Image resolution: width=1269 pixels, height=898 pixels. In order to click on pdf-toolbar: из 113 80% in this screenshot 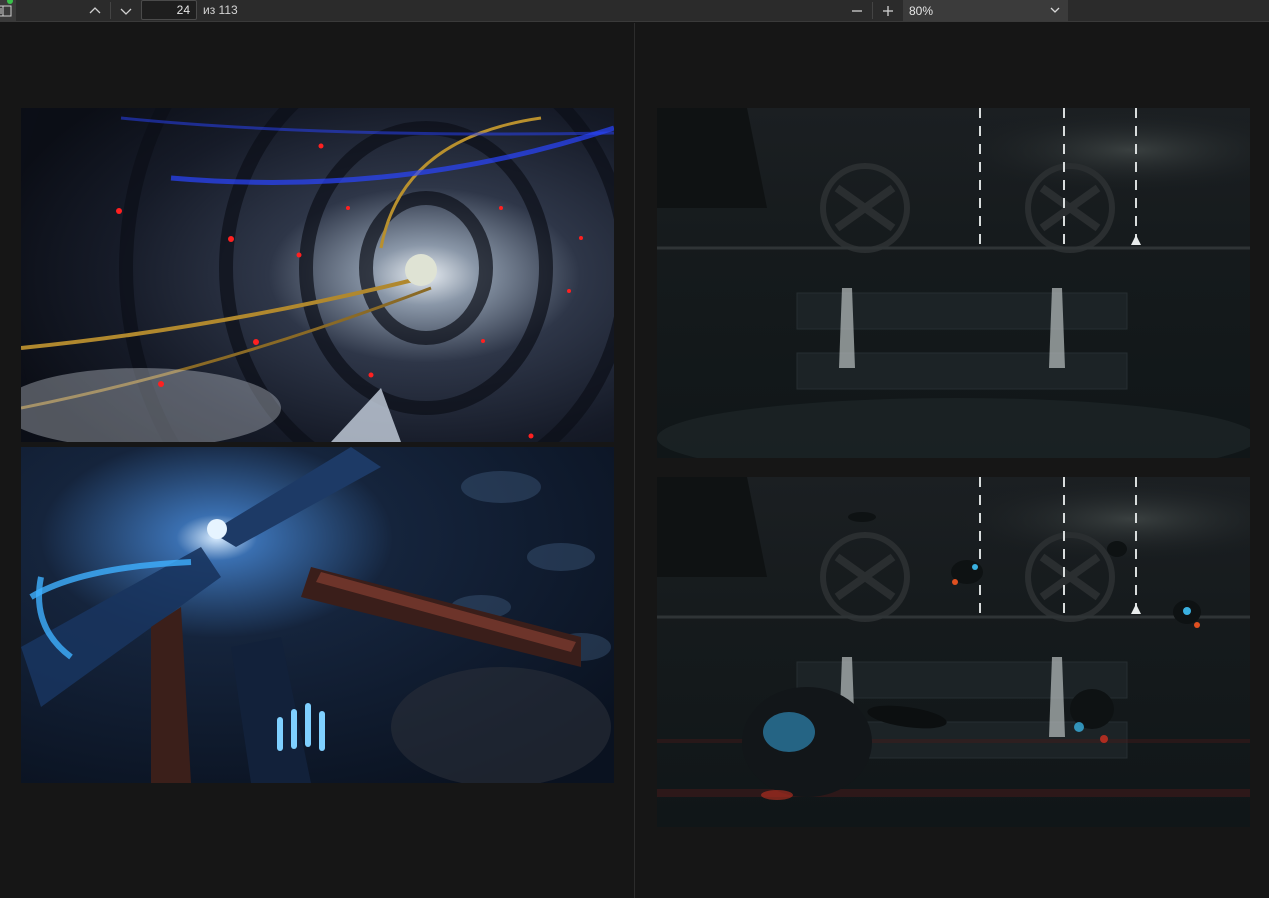, I will do `click(634, 11)`.